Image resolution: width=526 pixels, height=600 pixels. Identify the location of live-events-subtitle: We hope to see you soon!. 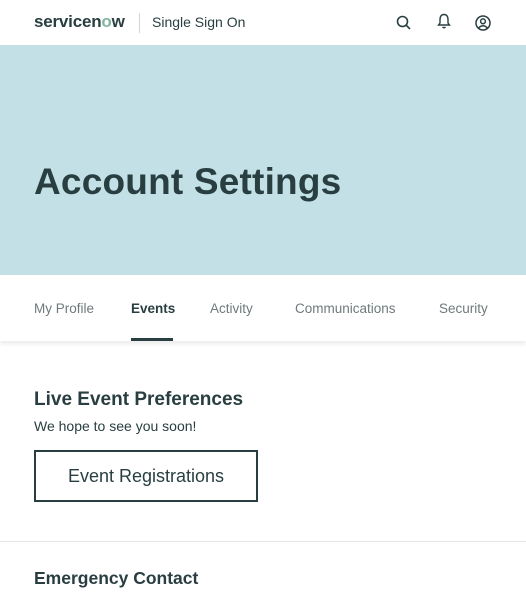
(115, 426).